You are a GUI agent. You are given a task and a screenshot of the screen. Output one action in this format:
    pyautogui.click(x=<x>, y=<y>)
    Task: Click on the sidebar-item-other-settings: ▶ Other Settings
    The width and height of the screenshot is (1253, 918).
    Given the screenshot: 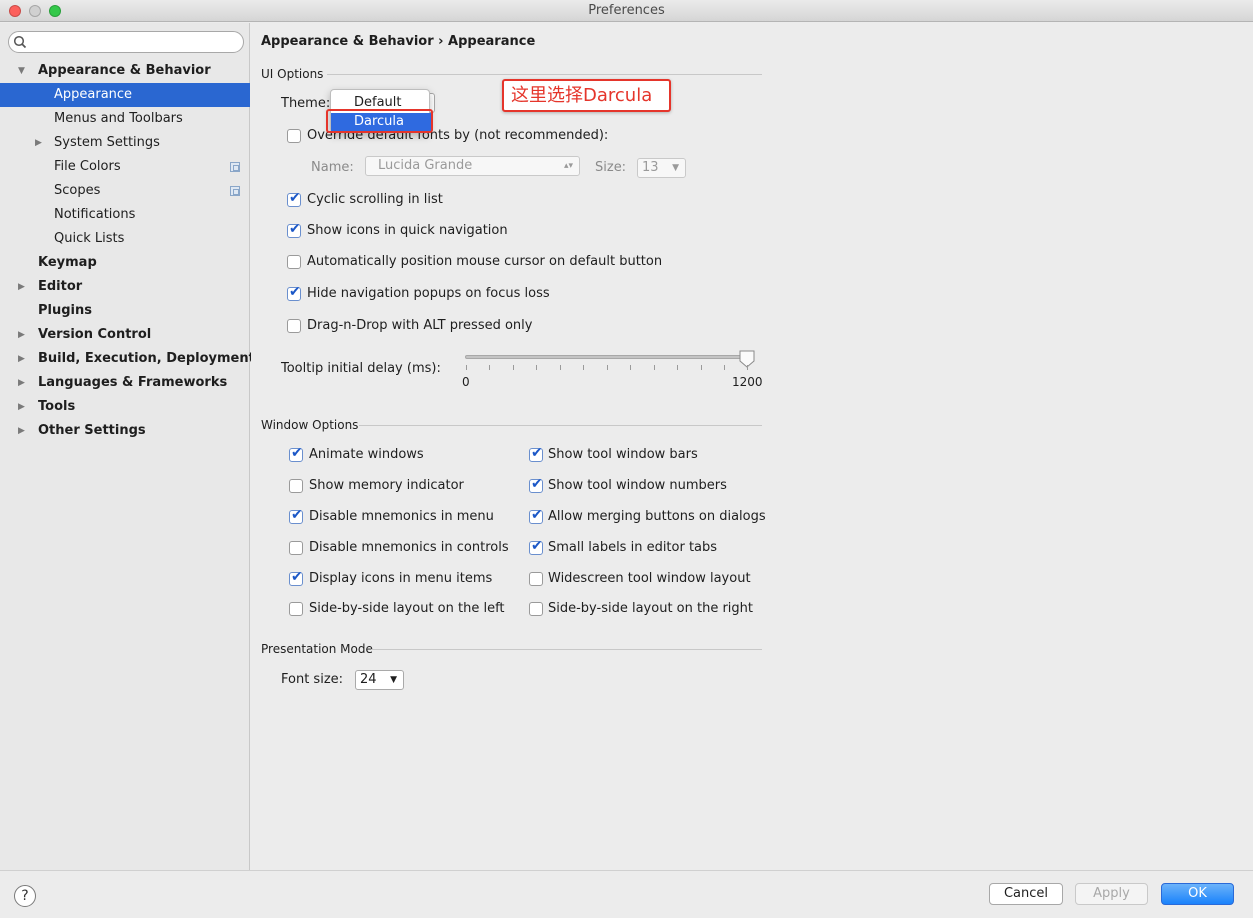 What is the action you would take?
    pyautogui.click(x=125, y=431)
    